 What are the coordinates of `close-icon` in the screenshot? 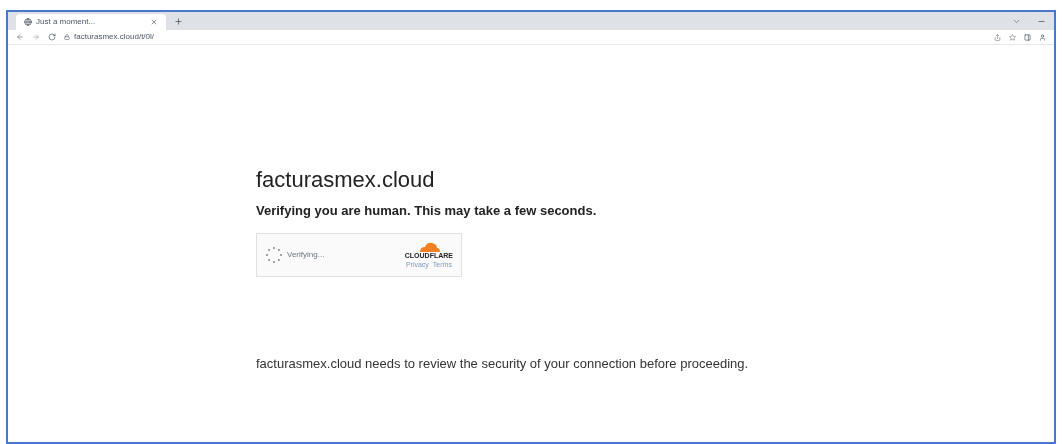 It's located at (154, 22).